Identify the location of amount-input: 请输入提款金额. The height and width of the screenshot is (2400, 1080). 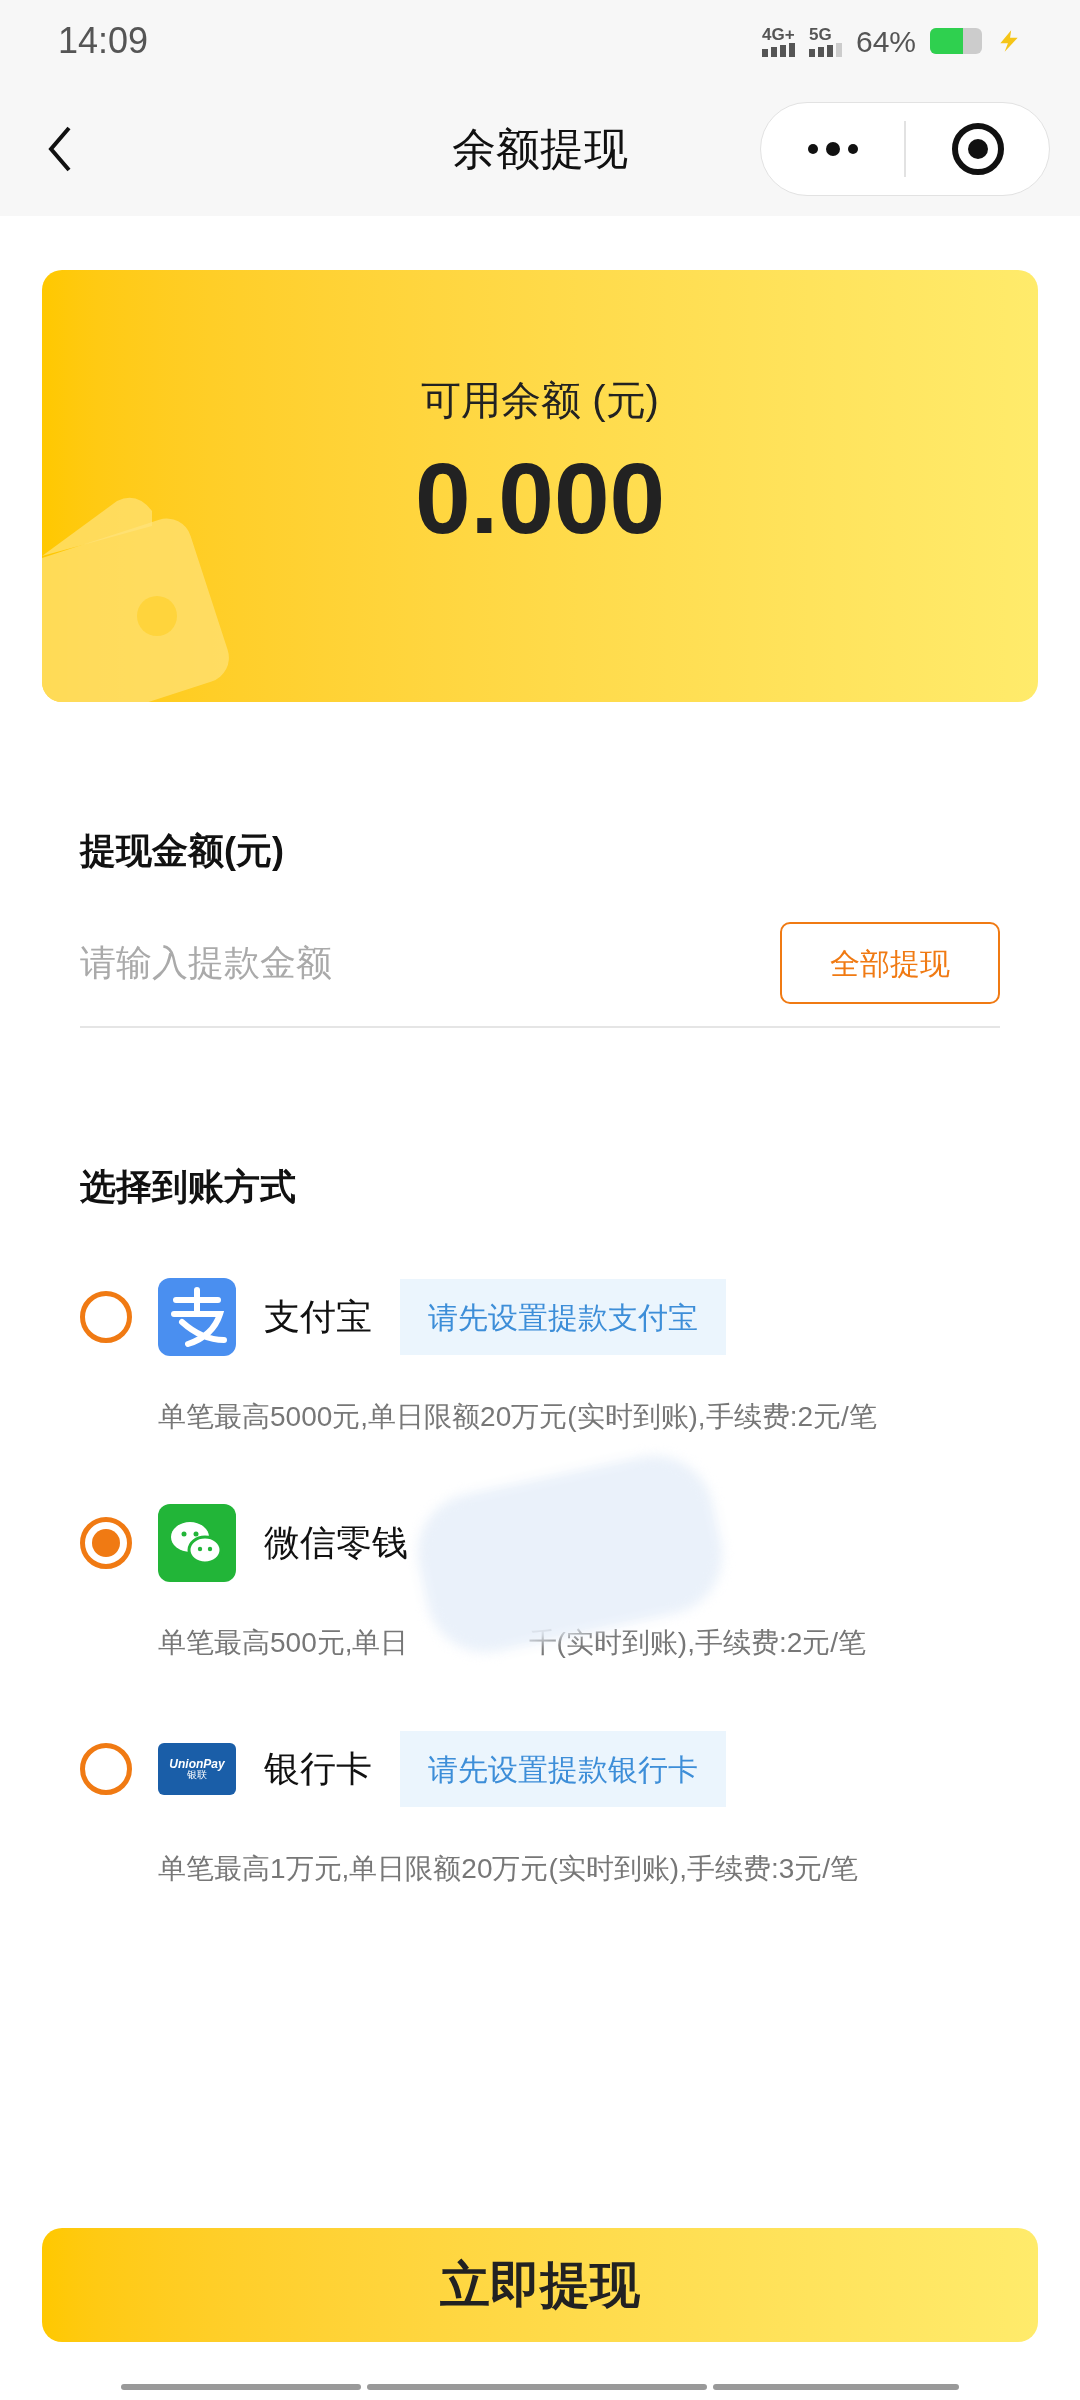
(360, 963).